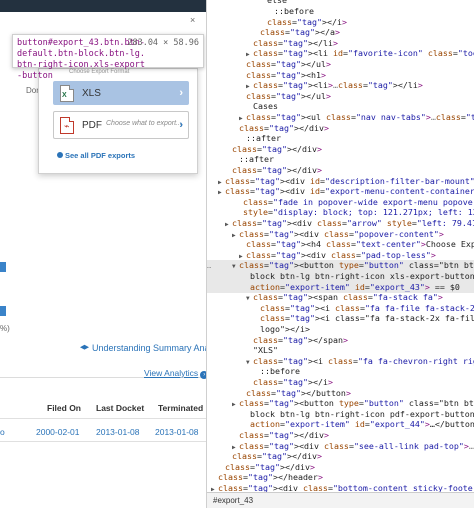 The width and height of the screenshot is (474, 508). I want to click on dom-line-text: logo"></i>, so click(285, 329).